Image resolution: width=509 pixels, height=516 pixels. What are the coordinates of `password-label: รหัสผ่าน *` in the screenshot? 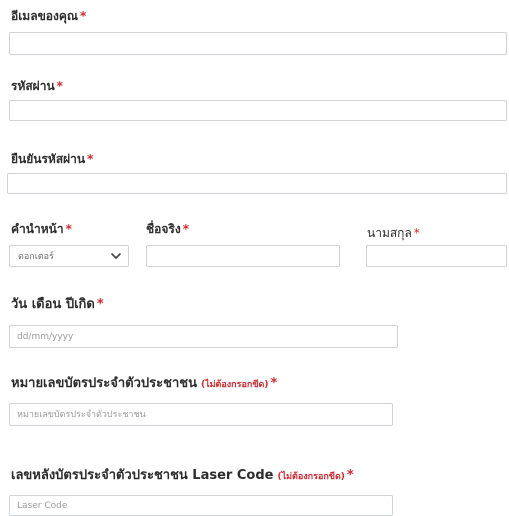 It's located at (37, 86).